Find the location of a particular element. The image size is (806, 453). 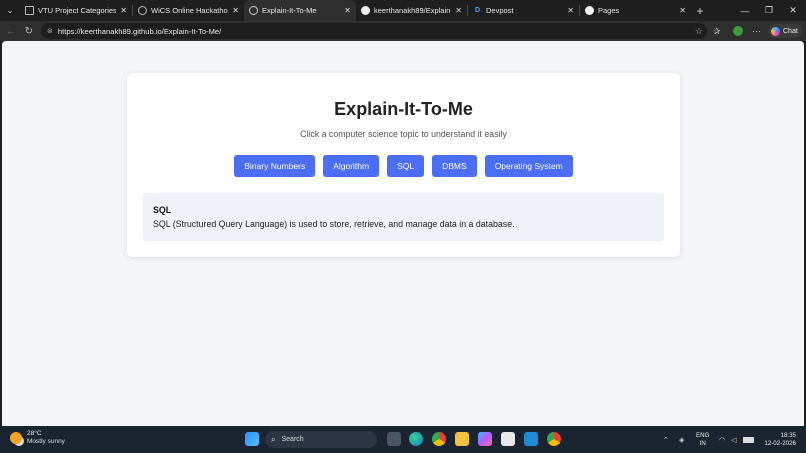

explanation-heading: SQL is located at coordinates (162, 210).